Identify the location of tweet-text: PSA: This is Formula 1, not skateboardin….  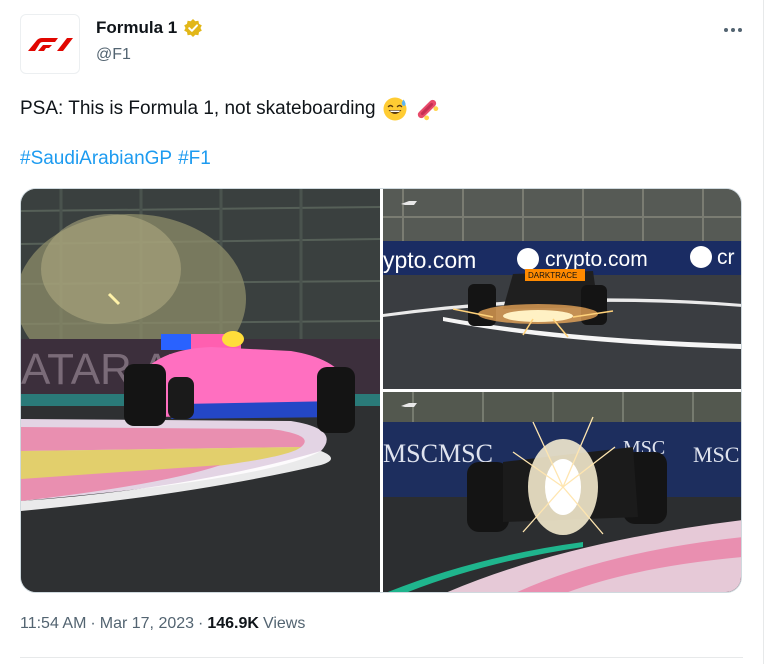
(230, 109).